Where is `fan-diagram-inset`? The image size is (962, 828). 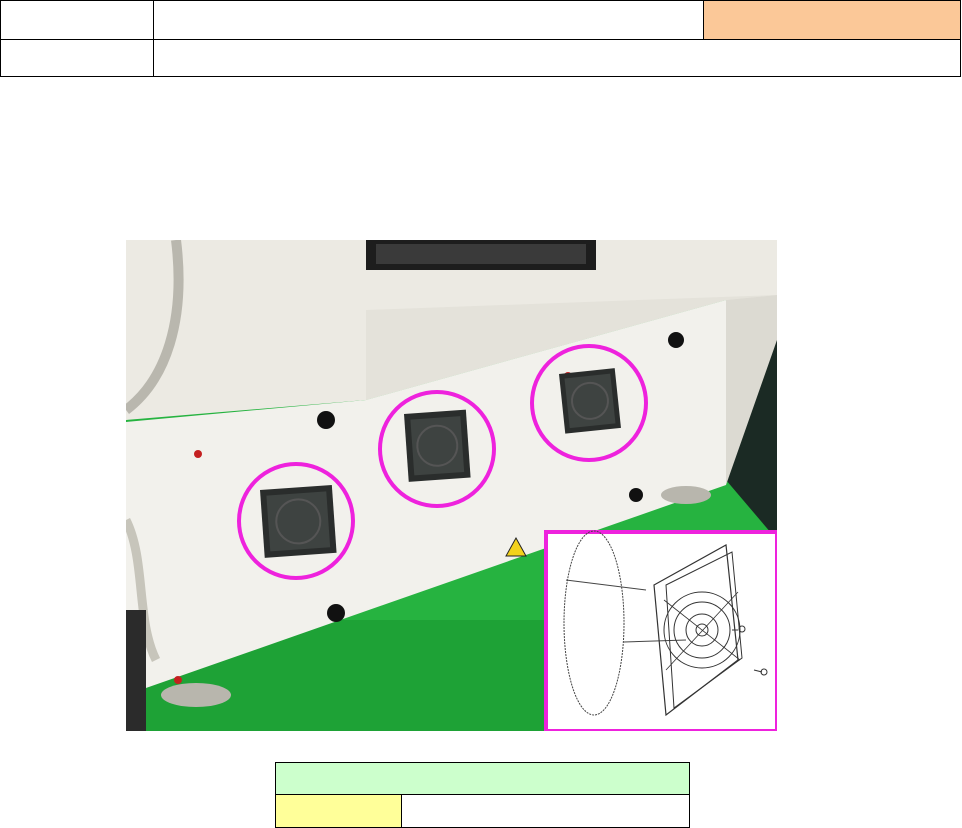
fan-diagram-inset is located at coordinates (660, 630).